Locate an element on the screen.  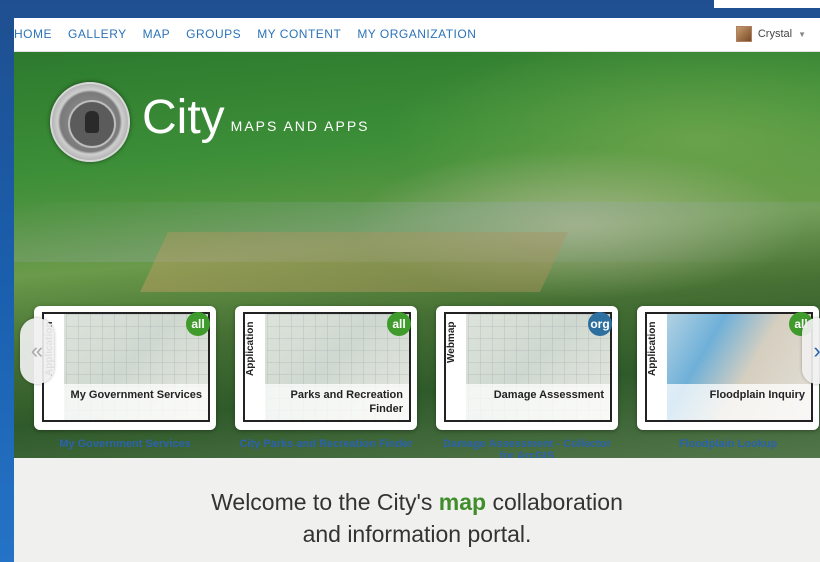
card-thumbnail: Application My Government Services is located at coordinates (126, 367).